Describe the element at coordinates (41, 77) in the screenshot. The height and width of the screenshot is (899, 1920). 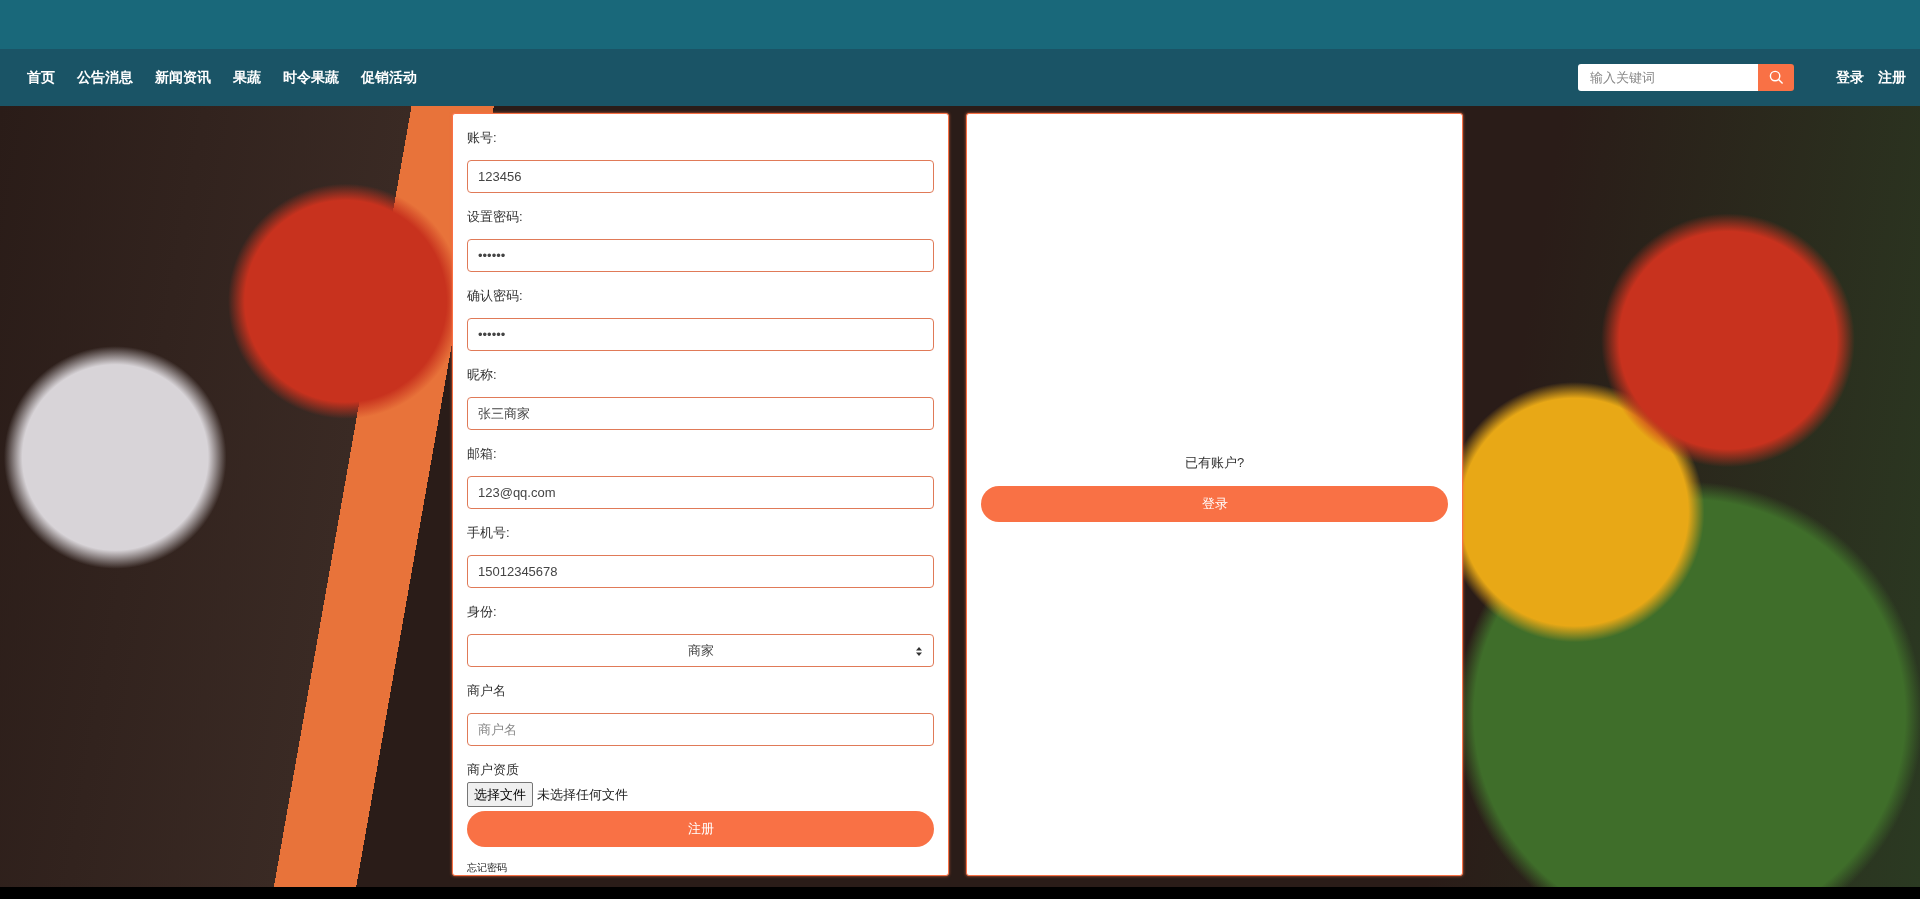
I see `nav-link: 首页` at that location.